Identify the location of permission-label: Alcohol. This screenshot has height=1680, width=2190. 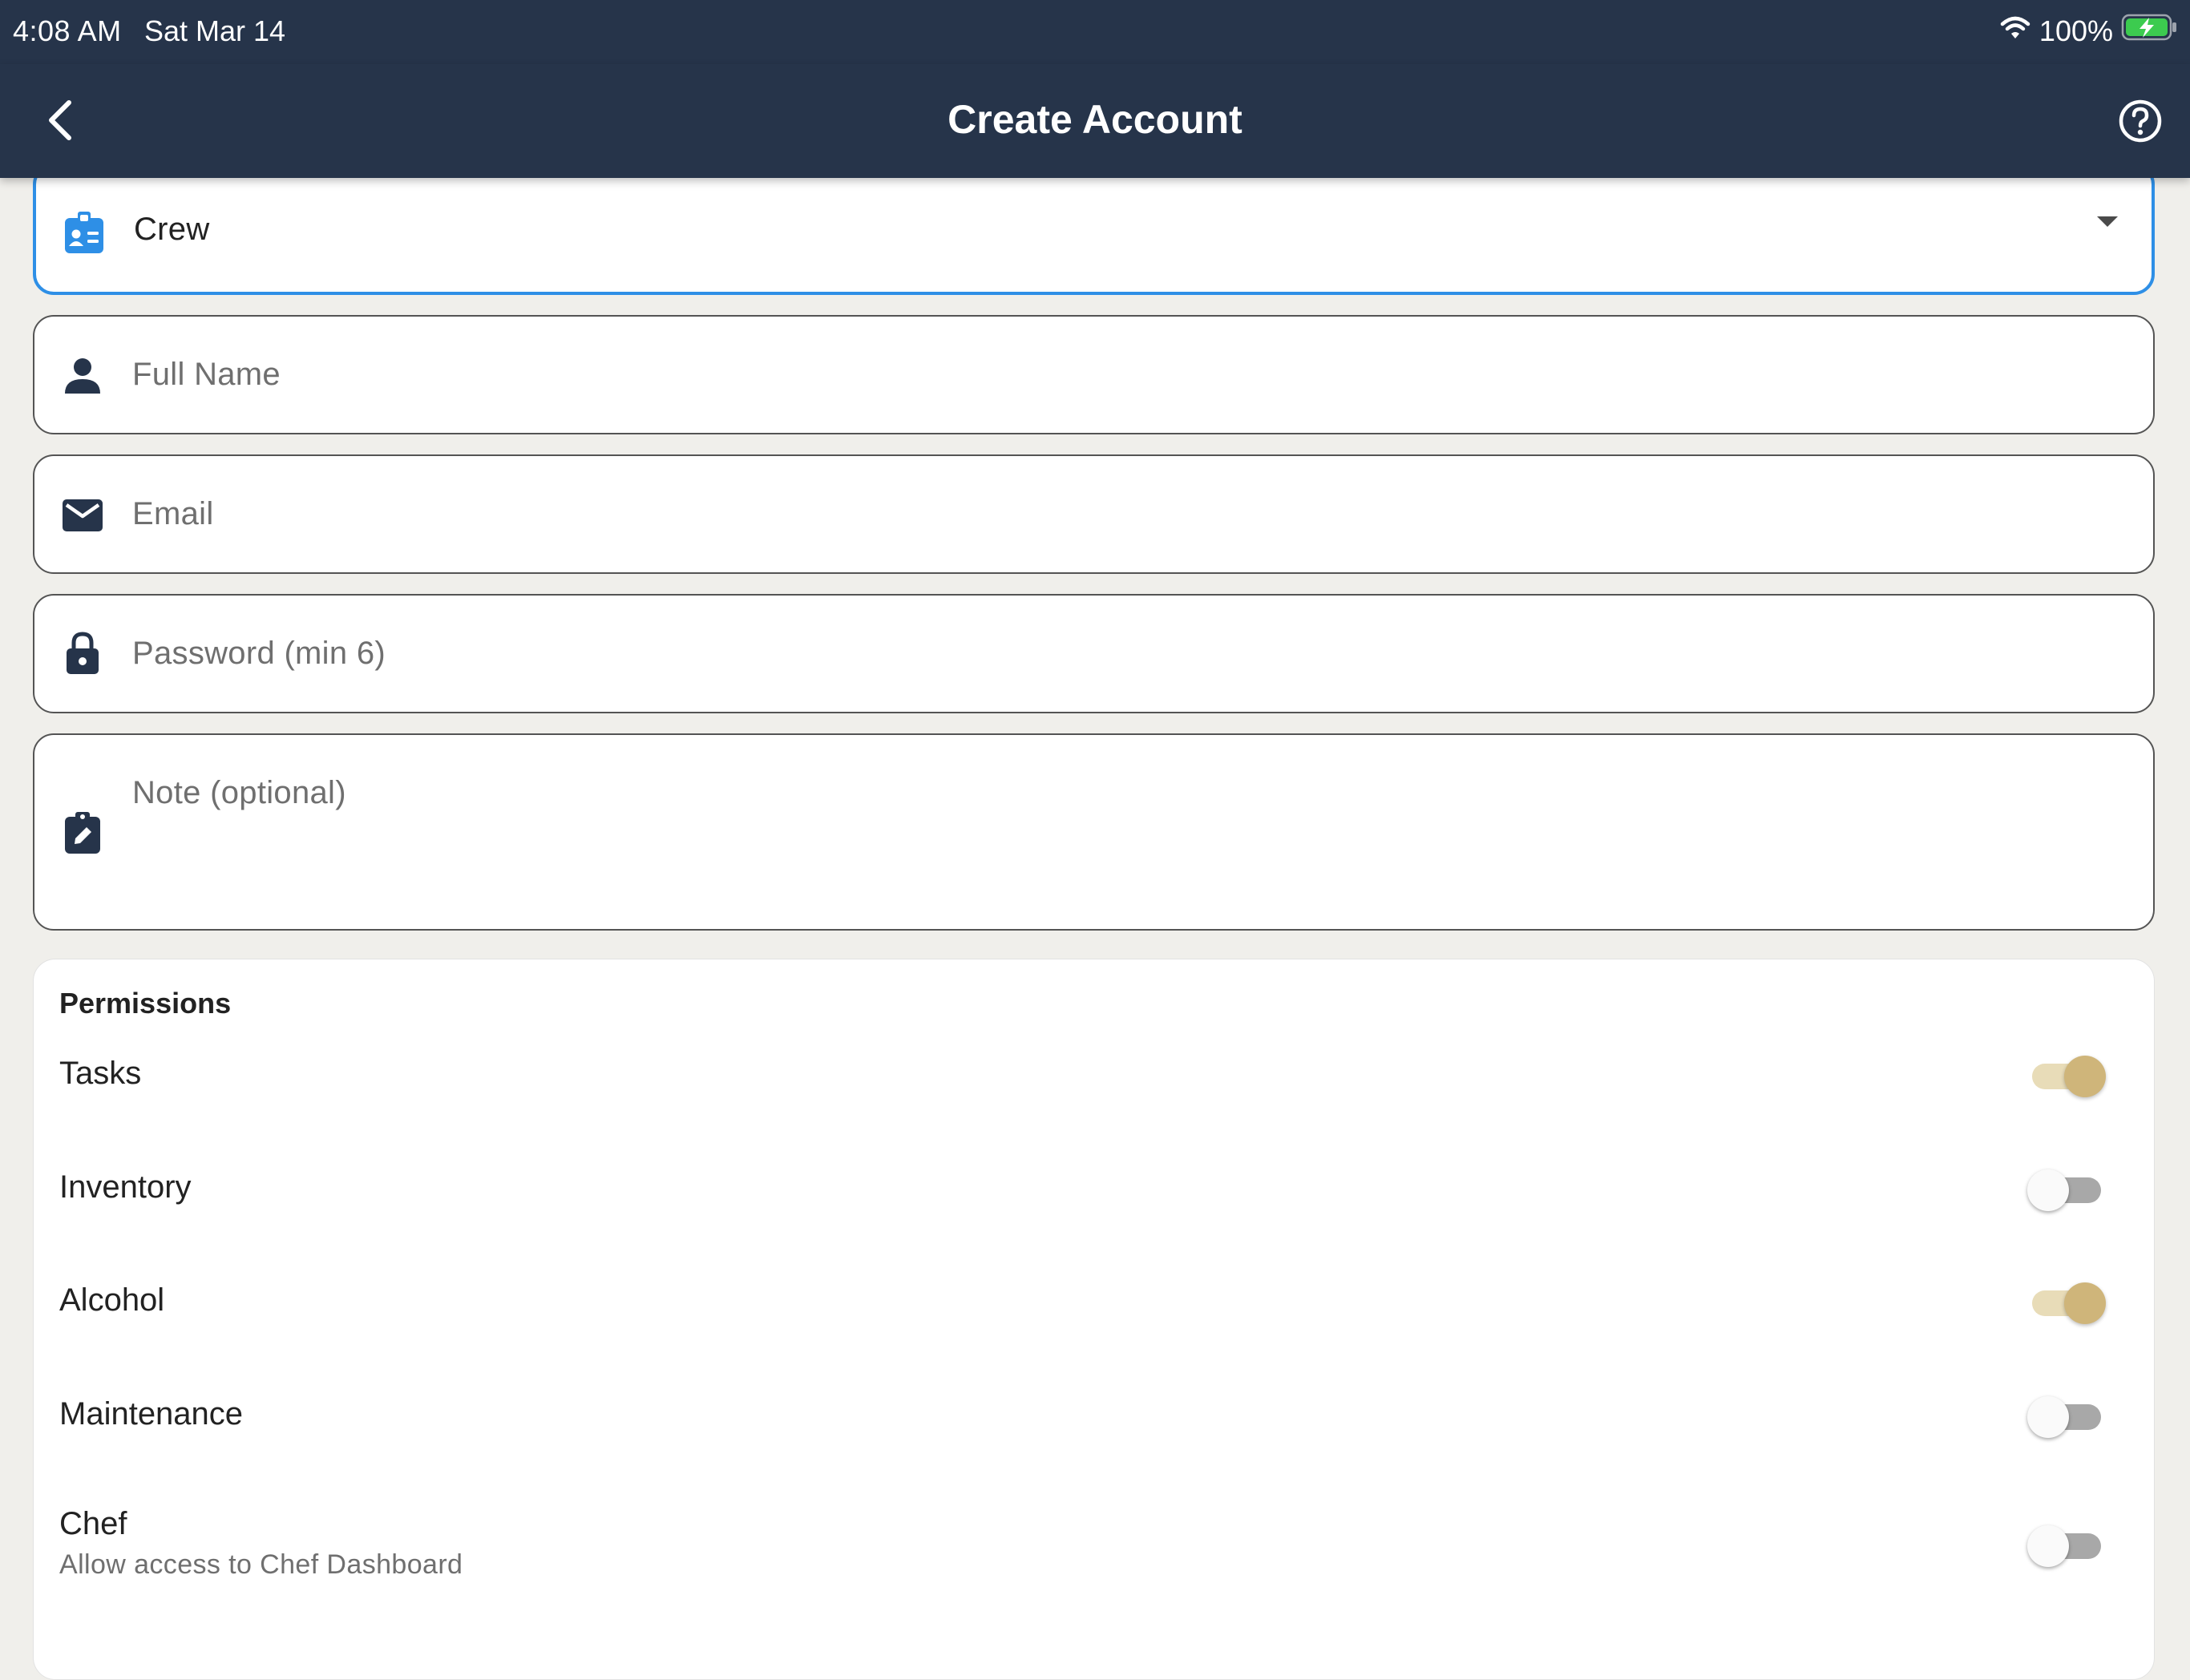
(112, 1300).